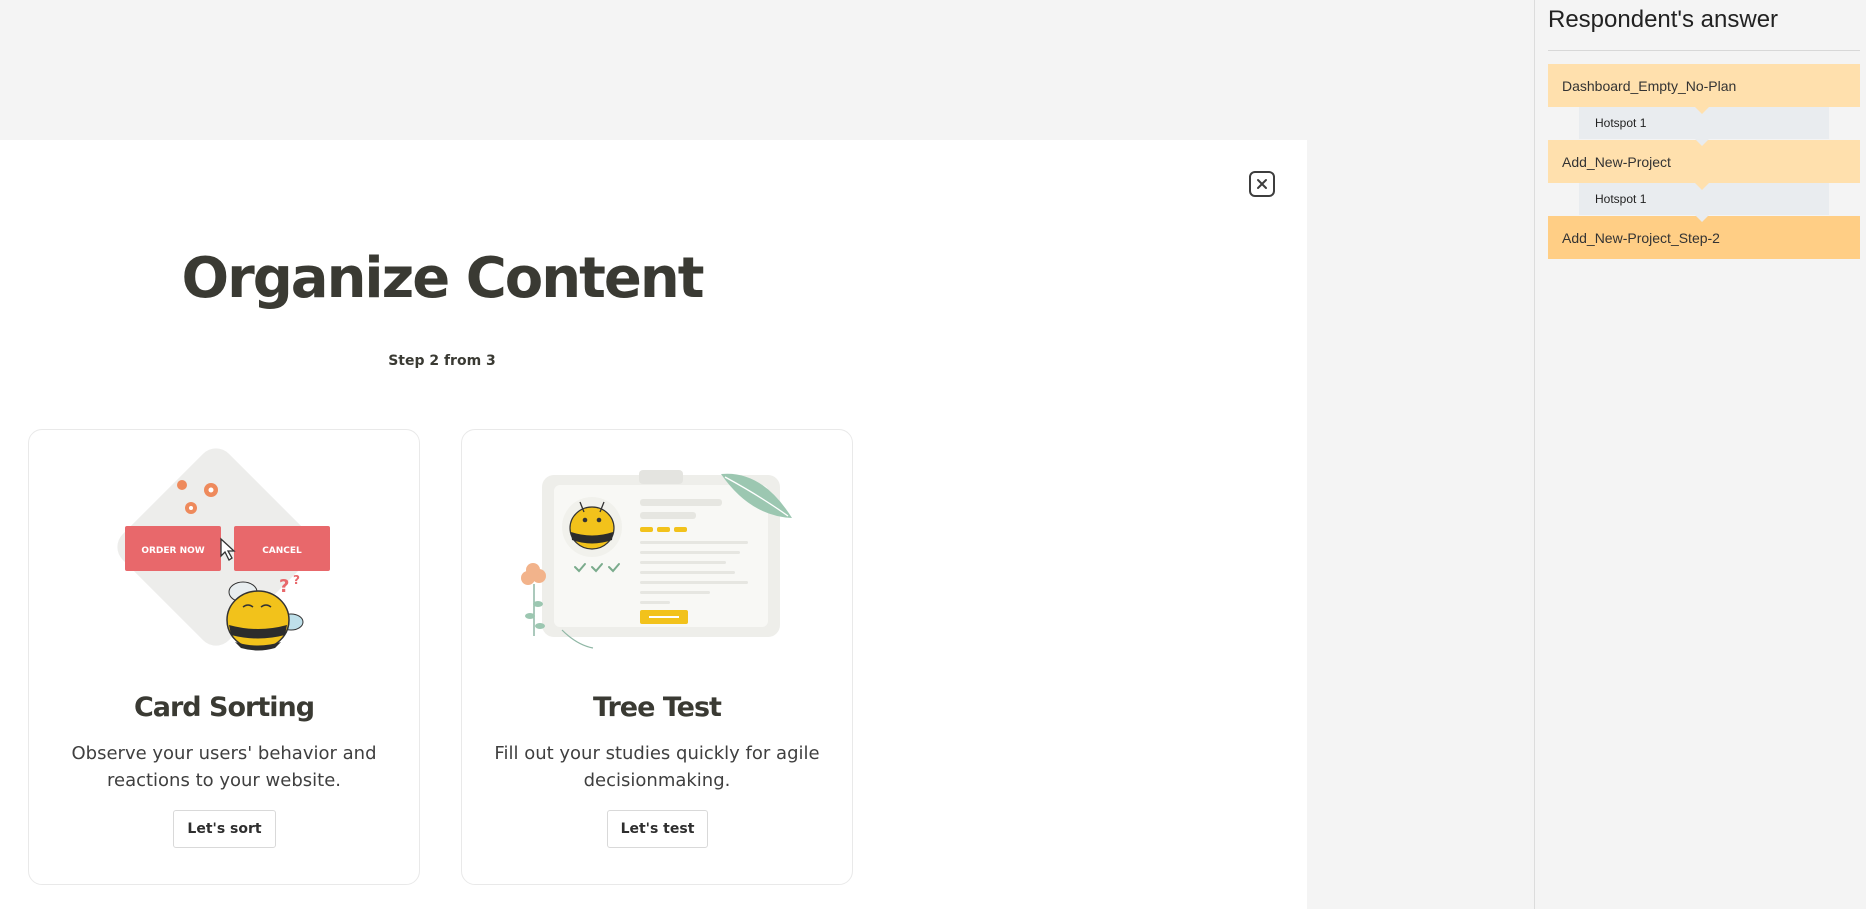 Image resolution: width=1866 pixels, height=909 pixels. Describe the element at coordinates (442, 278) in the screenshot. I see `modal-title: Organize Content` at that location.